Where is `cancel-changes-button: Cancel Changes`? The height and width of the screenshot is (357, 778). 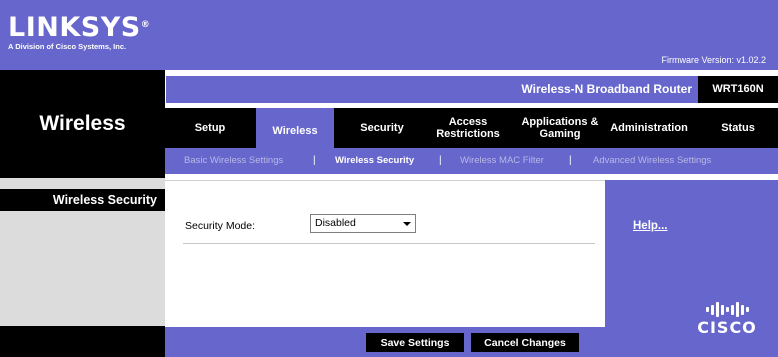 cancel-changes-button: Cancel Changes is located at coordinates (525, 342).